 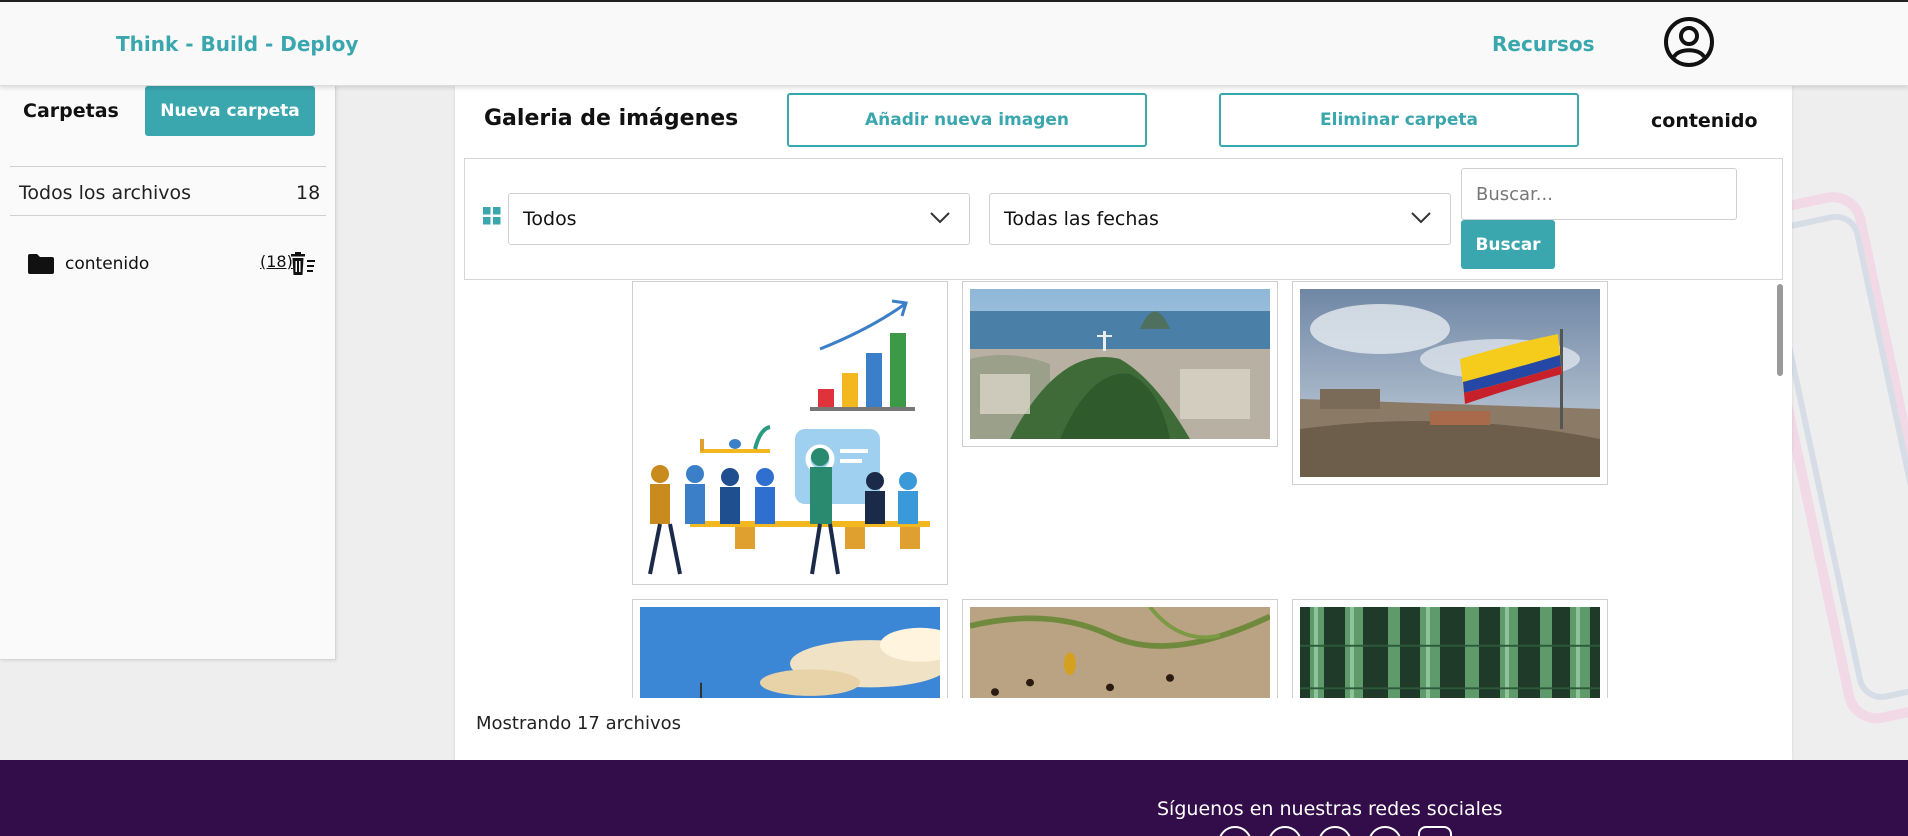 I want to click on delete-folder-button: Eliminar carpeta, so click(x=1399, y=120).